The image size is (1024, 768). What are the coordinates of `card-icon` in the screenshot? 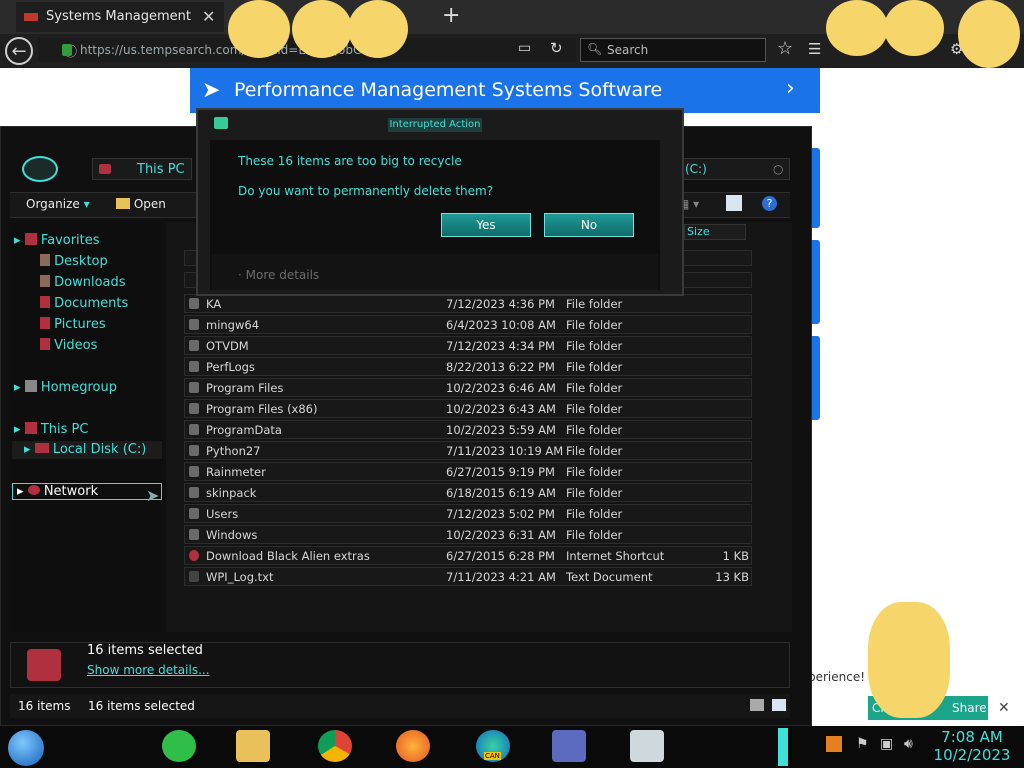 It's located at (569, 746).